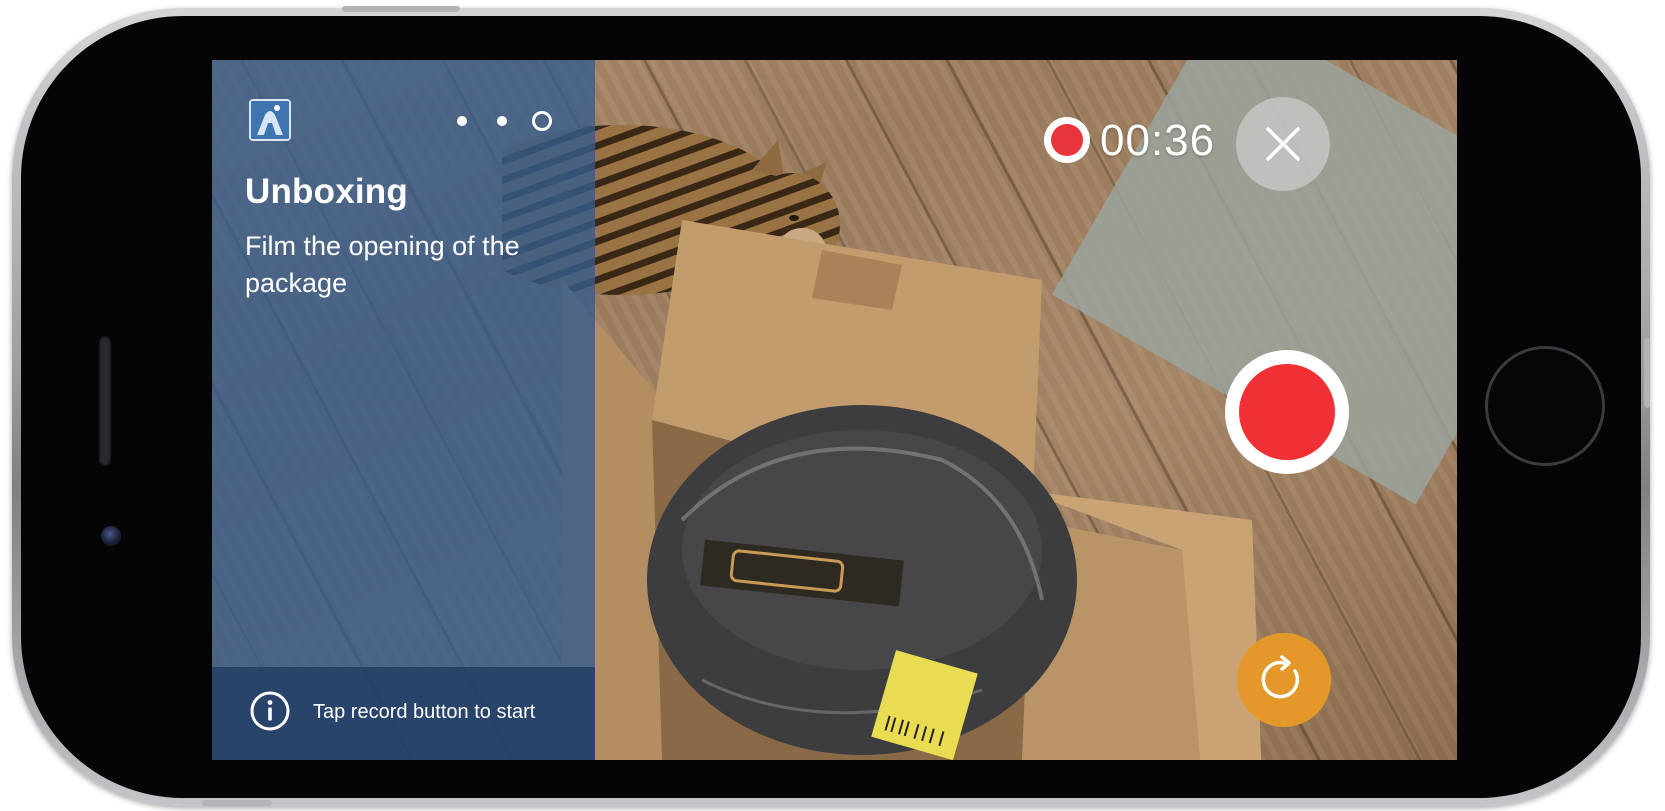  What do you see at coordinates (382, 264) in the screenshot?
I see `step-description: Film the opening of the package` at bounding box center [382, 264].